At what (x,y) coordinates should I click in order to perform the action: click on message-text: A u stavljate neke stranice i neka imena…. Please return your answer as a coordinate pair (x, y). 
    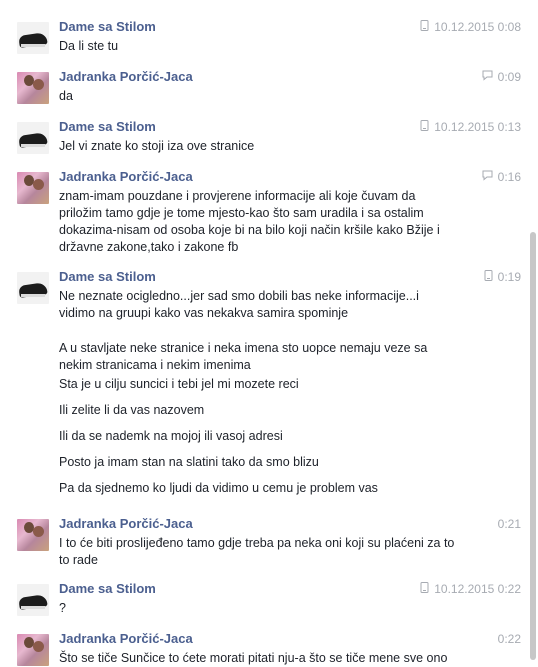
    Looking at the image, I should click on (243, 356).